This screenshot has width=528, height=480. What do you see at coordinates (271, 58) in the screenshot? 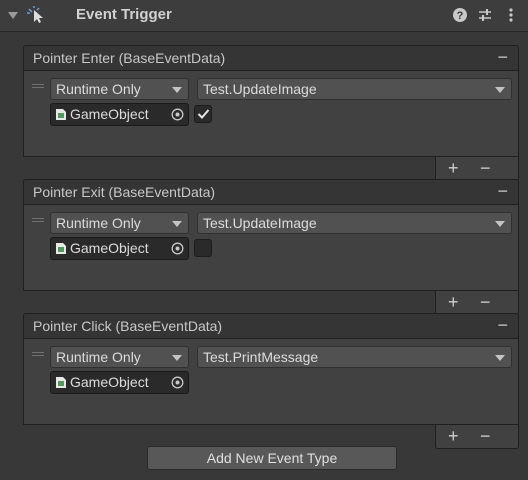
I see `event-header: Pointer Enter (BaseEventData) −` at bounding box center [271, 58].